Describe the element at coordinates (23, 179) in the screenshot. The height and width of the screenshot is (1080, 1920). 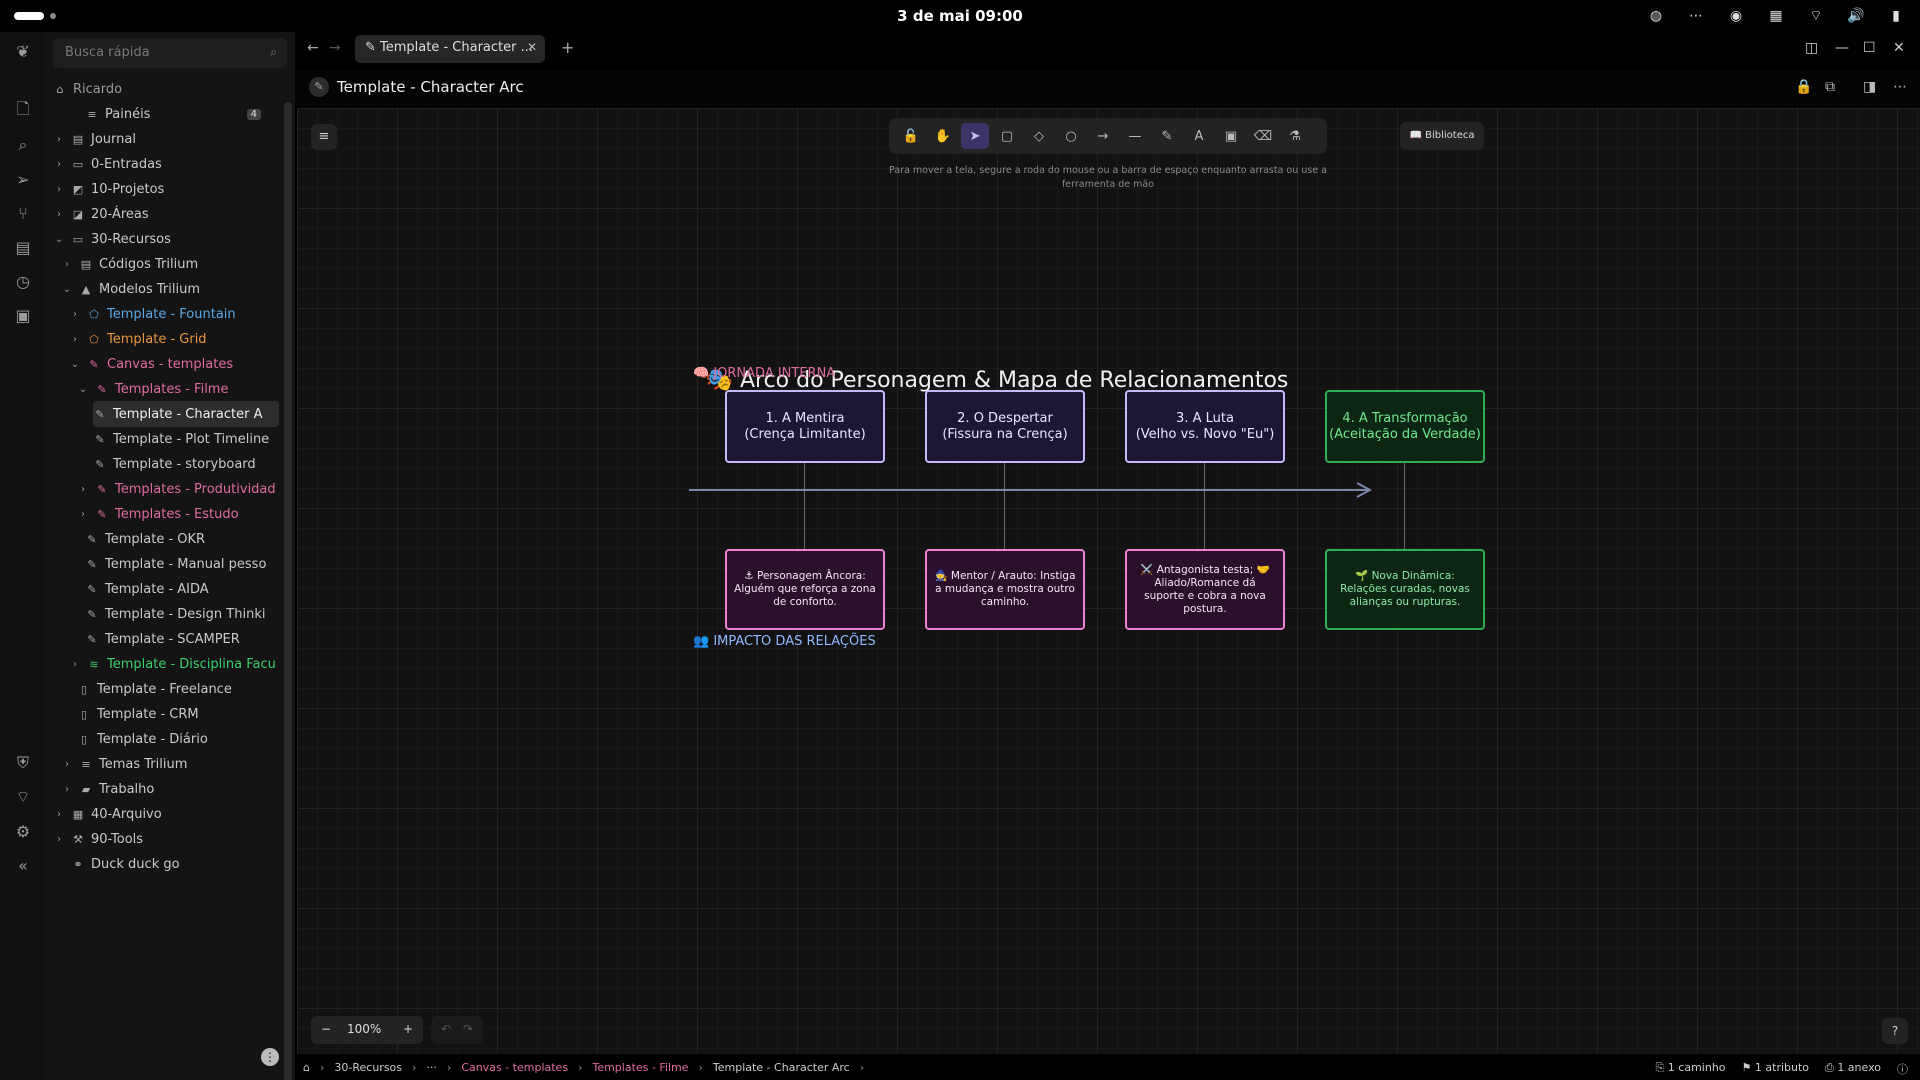
I see `send-icon: ➢` at that location.